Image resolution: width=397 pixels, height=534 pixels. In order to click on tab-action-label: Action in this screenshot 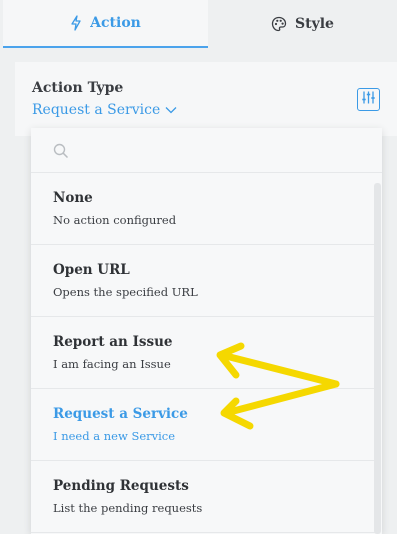, I will do `click(115, 23)`.